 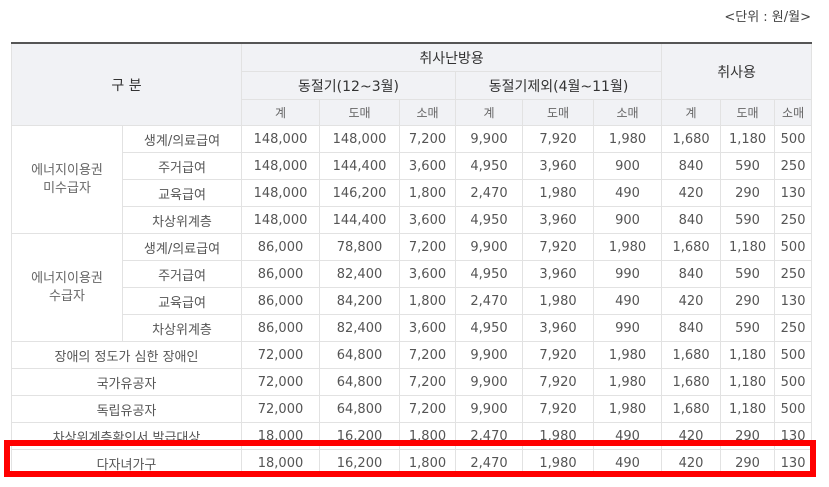 What do you see at coordinates (737, 71) in the screenshot?
I see `header-cooking: 취사용` at bounding box center [737, 71].